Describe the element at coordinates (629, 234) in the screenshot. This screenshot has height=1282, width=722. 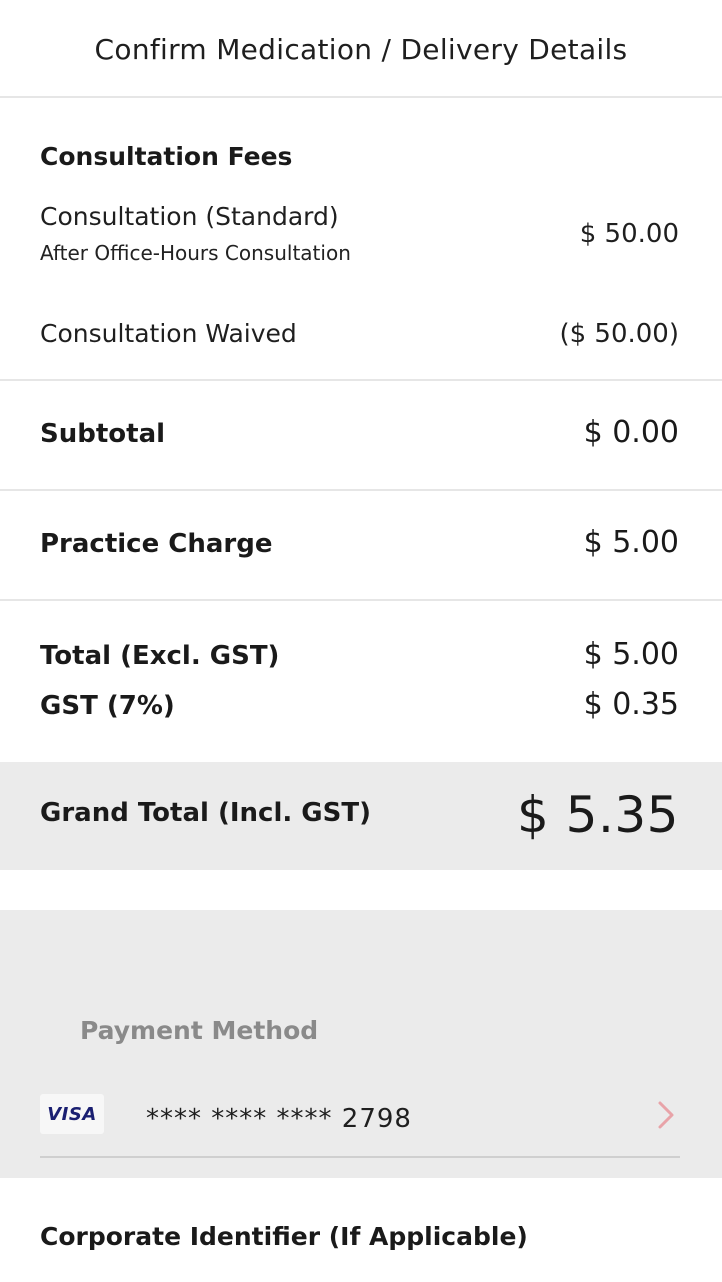
I see `consultation-standard-amount: $ 50.00` at that location.